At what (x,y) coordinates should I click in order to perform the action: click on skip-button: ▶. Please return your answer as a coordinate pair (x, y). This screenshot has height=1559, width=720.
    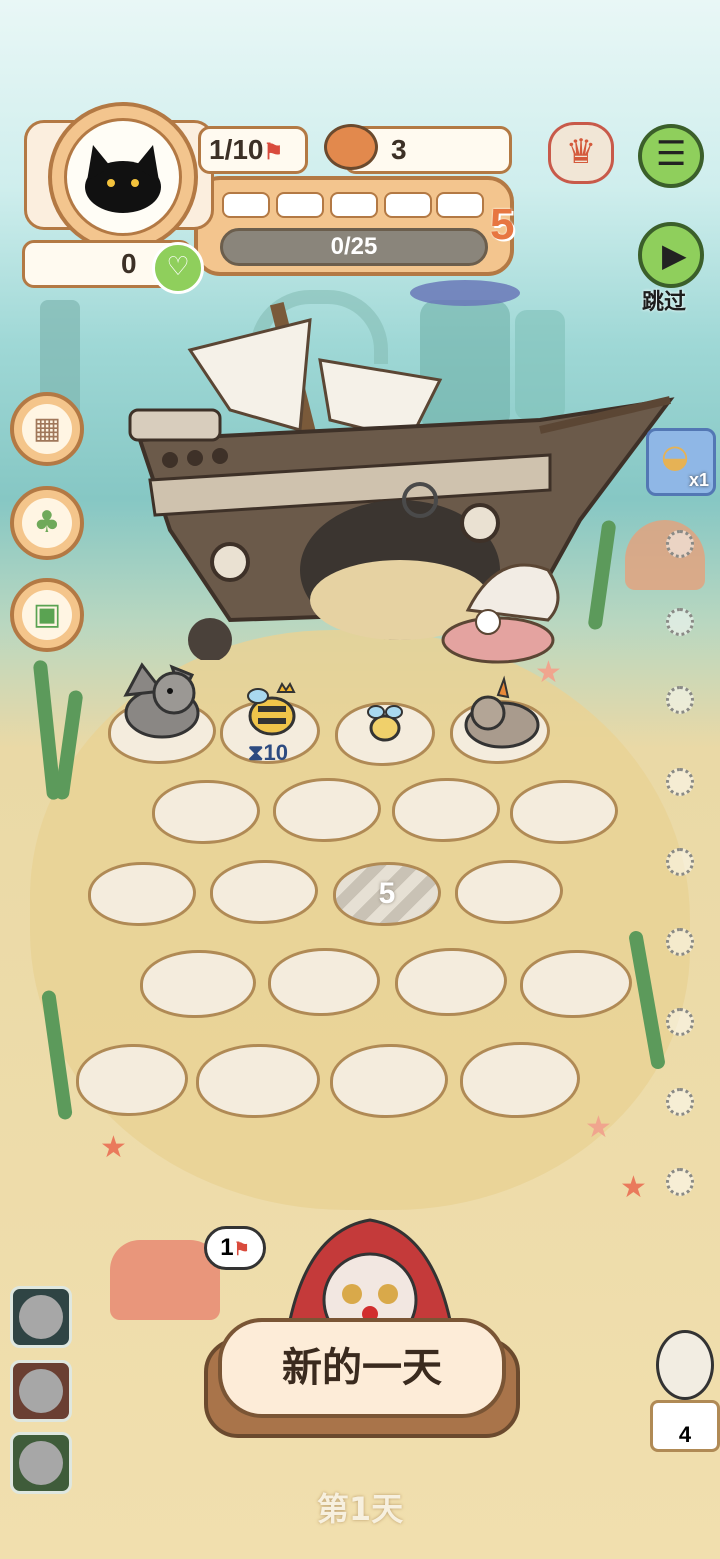
    Looking at the image, I should click on (671, 255).